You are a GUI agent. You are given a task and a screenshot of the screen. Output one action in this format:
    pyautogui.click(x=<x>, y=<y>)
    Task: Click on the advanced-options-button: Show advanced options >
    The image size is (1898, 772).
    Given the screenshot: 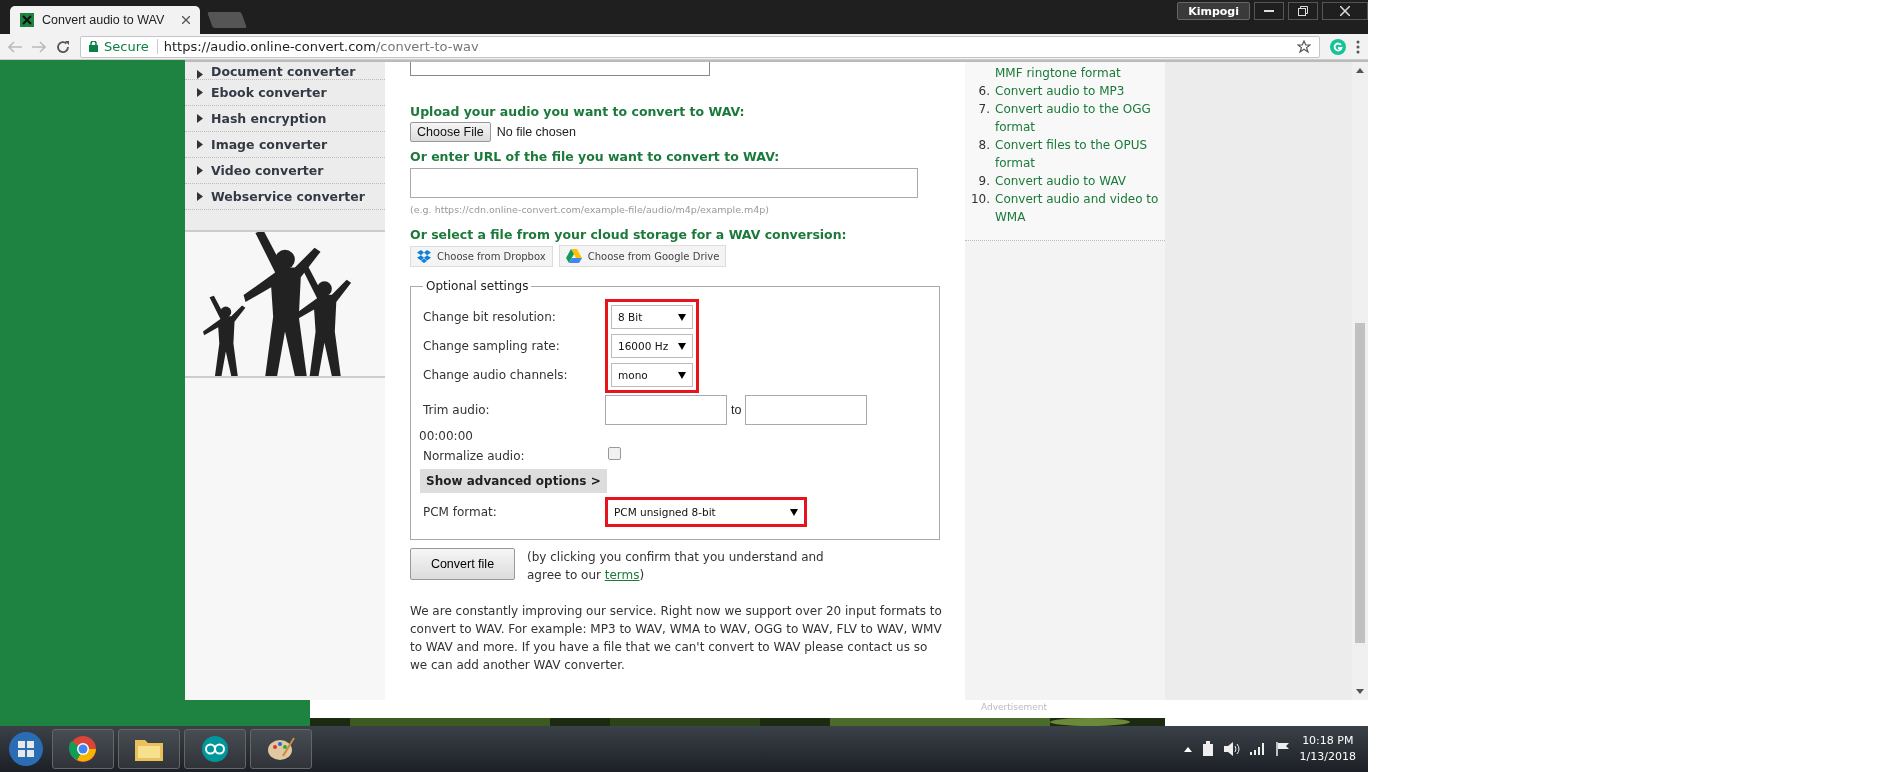 What is the action you would take?
    pyautogui.click(x=513, y=481)
    